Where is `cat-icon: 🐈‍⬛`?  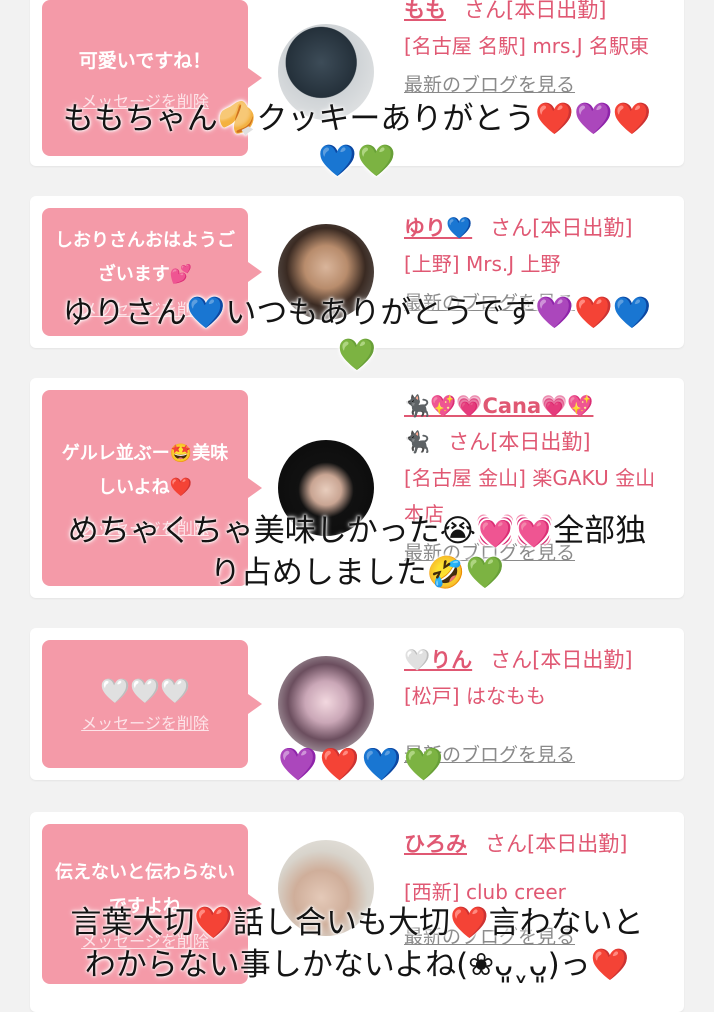 cat-icon: 🐈‍⬛ is located at coordinates (417, 442).